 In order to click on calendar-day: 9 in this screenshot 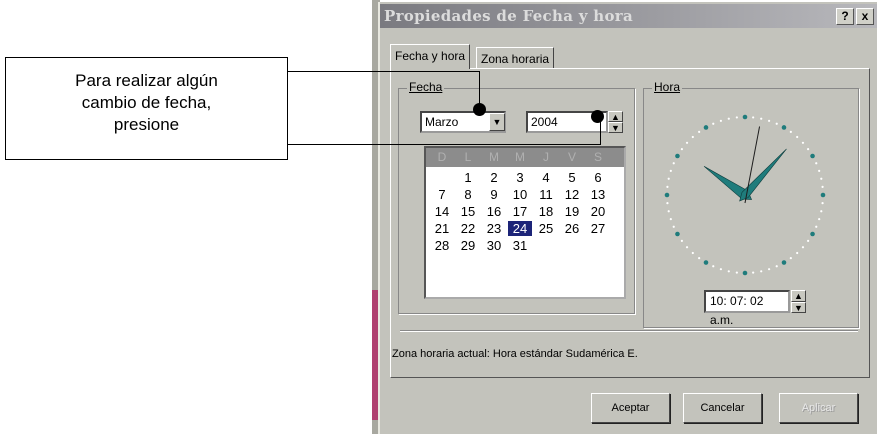, I will do `click(494, 194)`.